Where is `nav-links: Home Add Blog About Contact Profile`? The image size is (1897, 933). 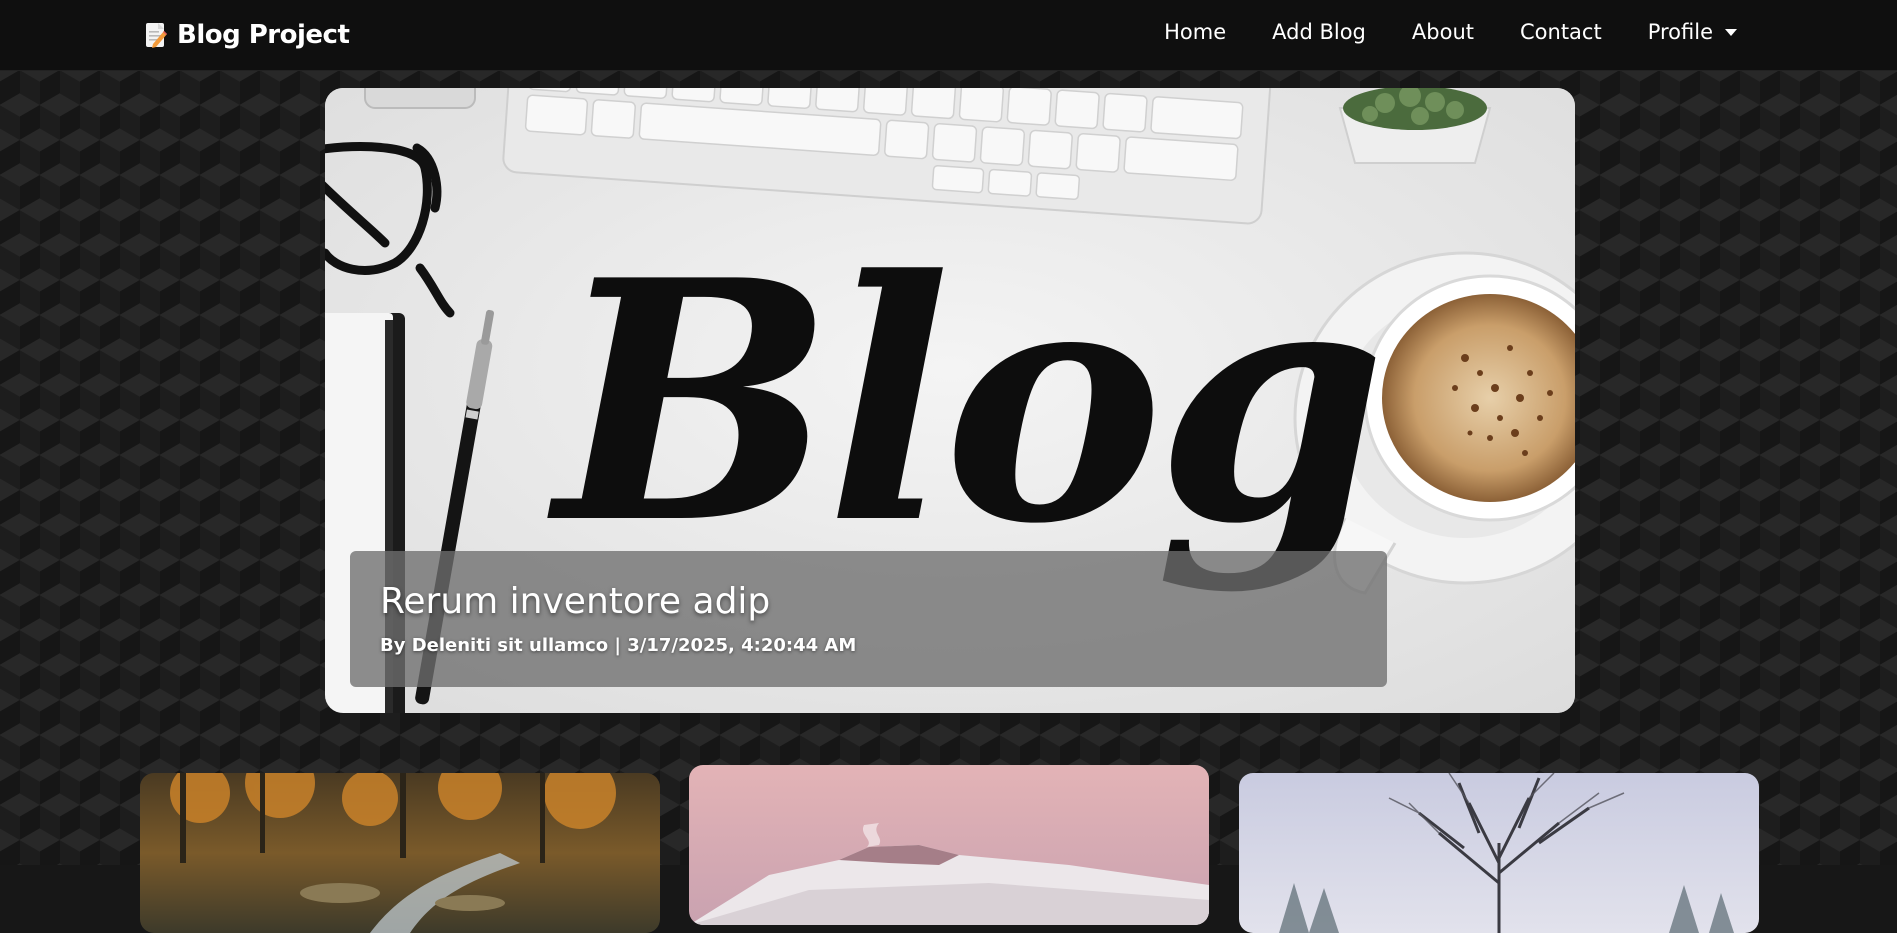
nav-links: Home Add Blog About Contact Profile is located at coordinates (1450, 32).